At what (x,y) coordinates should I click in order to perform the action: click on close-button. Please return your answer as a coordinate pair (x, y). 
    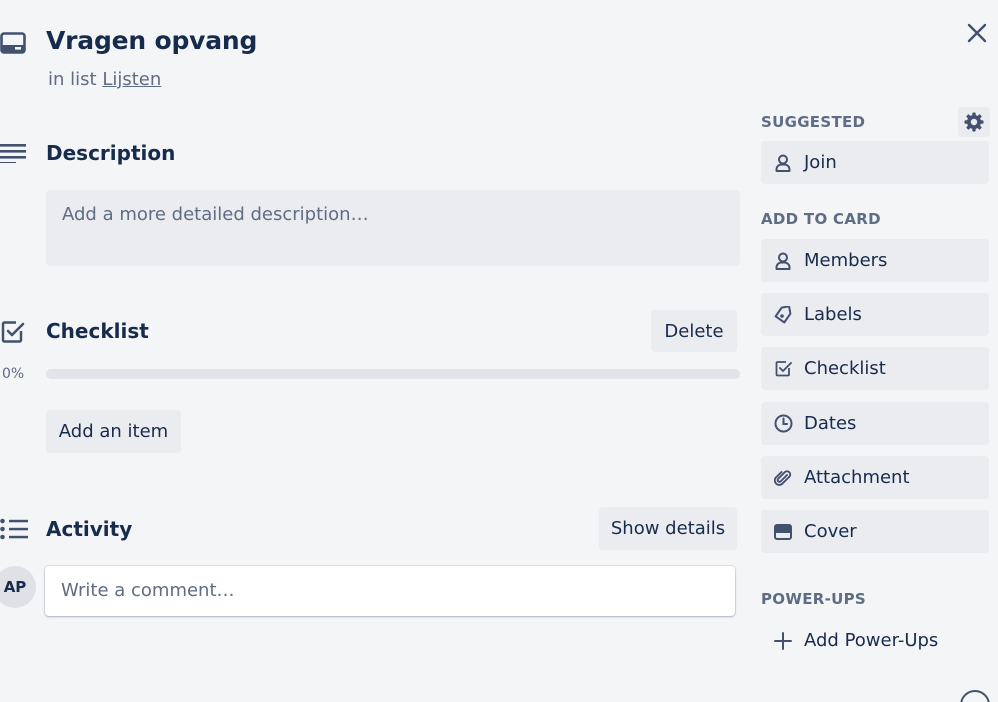
    Looking at the image, I should click on (977, 33).